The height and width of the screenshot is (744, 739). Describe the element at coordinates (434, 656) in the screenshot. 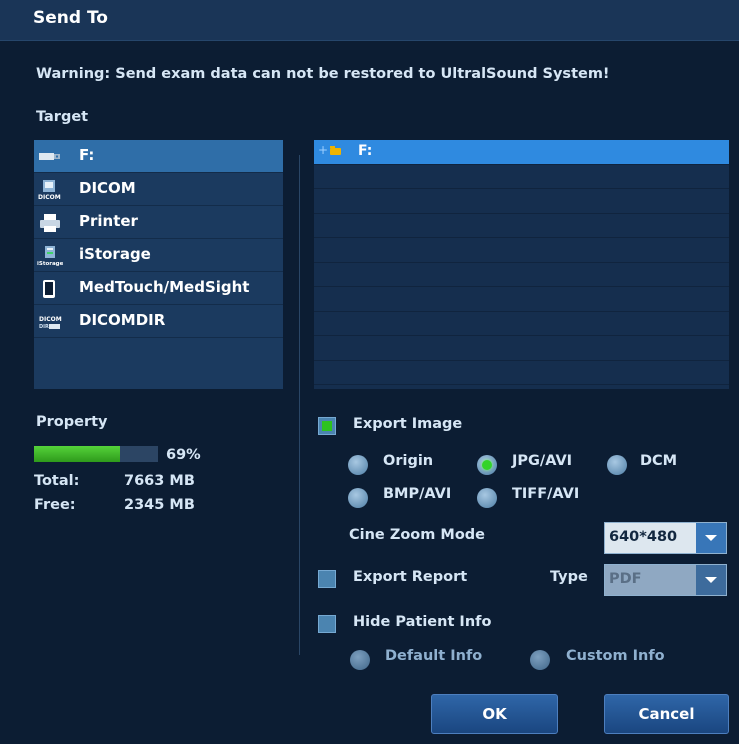

I see `default-info-label: Default Info` at that location.